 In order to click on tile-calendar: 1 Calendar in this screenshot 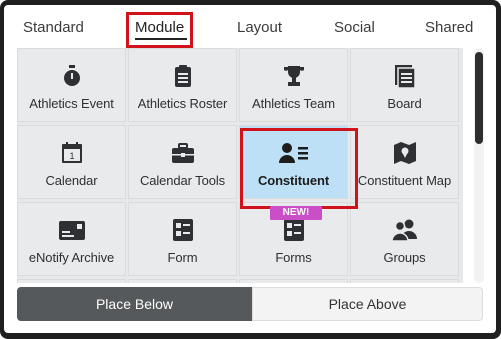, I will do `click(71, 162)`.